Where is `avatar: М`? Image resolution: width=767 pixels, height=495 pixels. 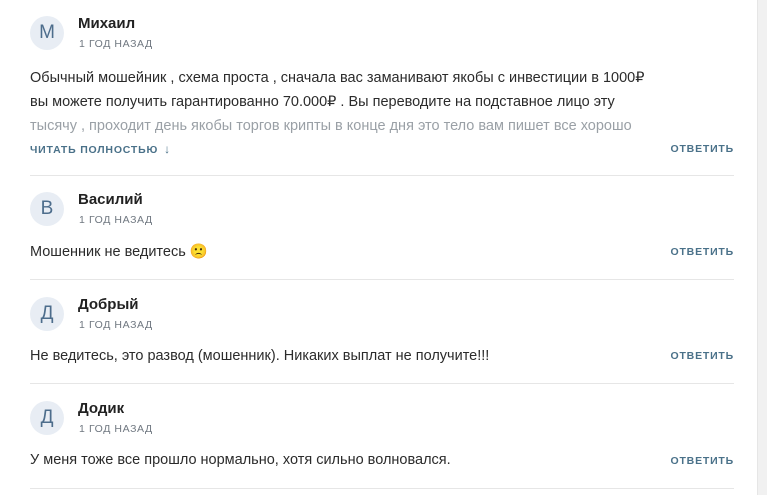 avatar: М is located at coordinates (47, 33).